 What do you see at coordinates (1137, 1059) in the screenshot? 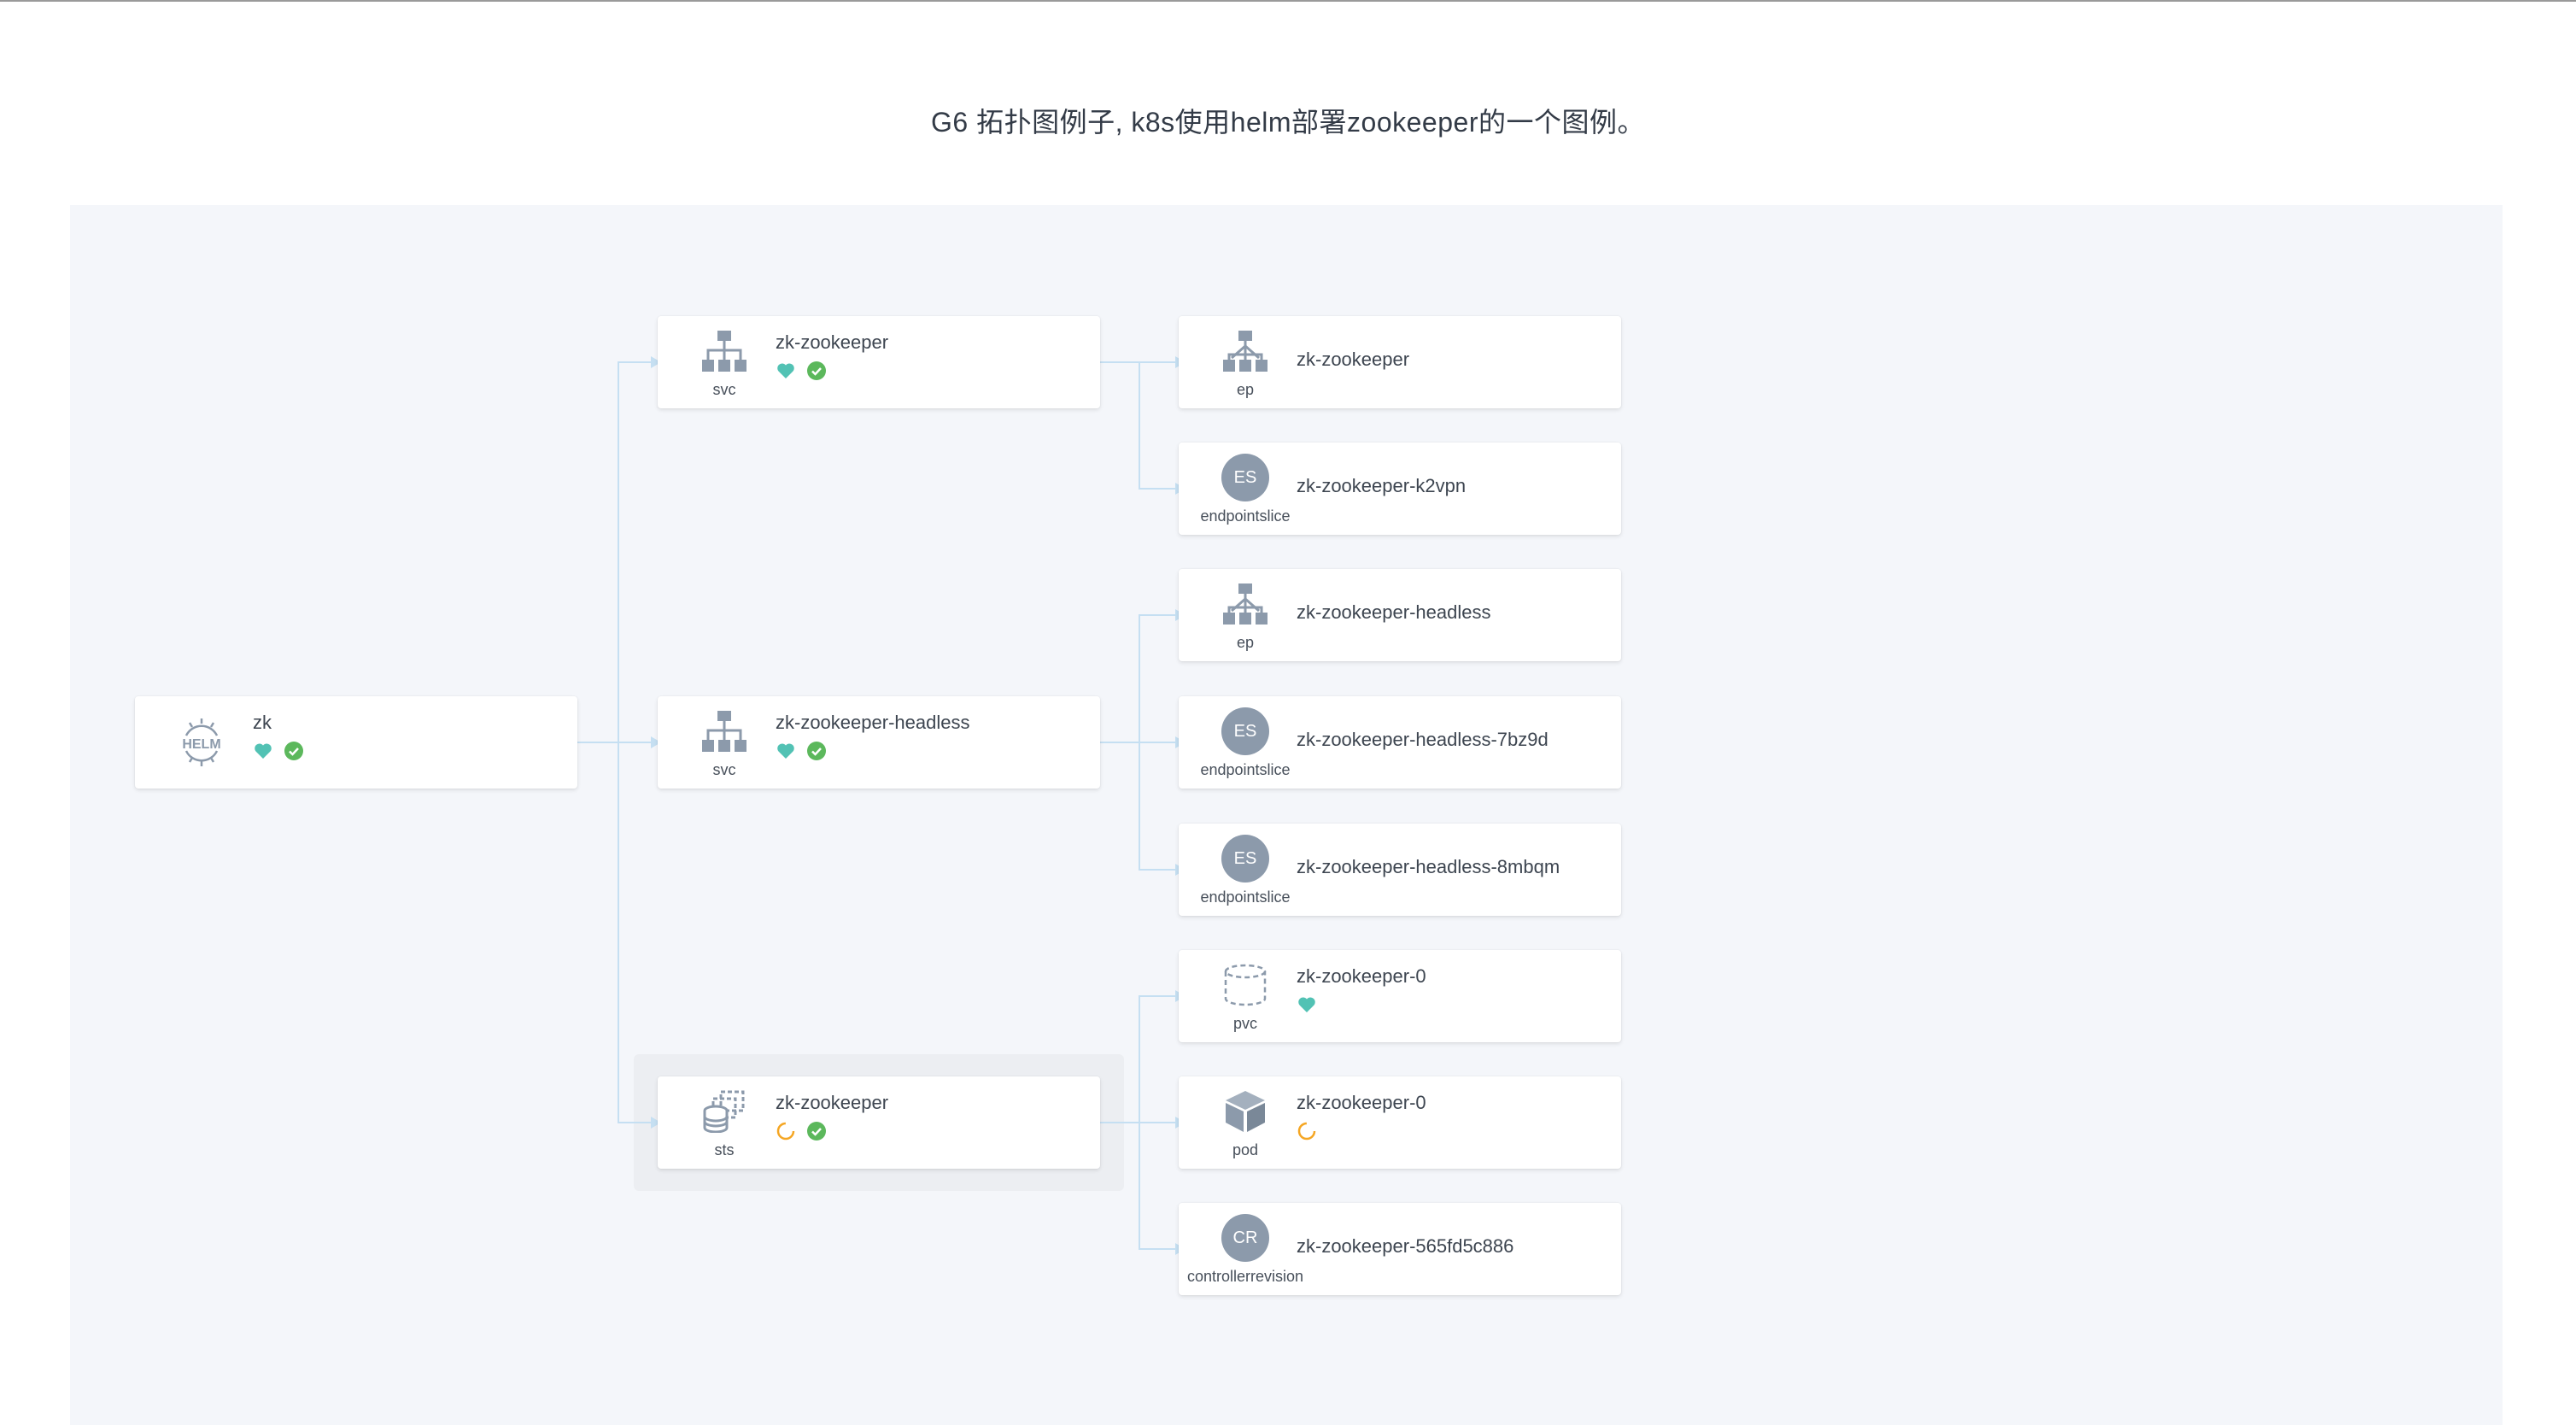
I see `edge-sts-to-pvc` at bounding box center [1137, 1059].